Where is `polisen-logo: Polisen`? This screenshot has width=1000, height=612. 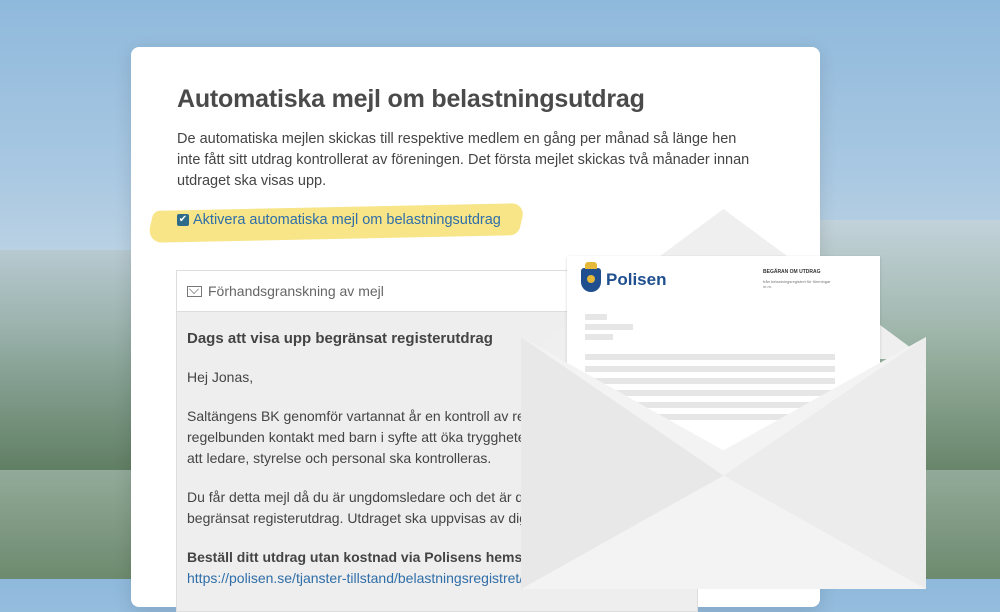
polisen-logo: Polisen is located at coordinates (624, 277).